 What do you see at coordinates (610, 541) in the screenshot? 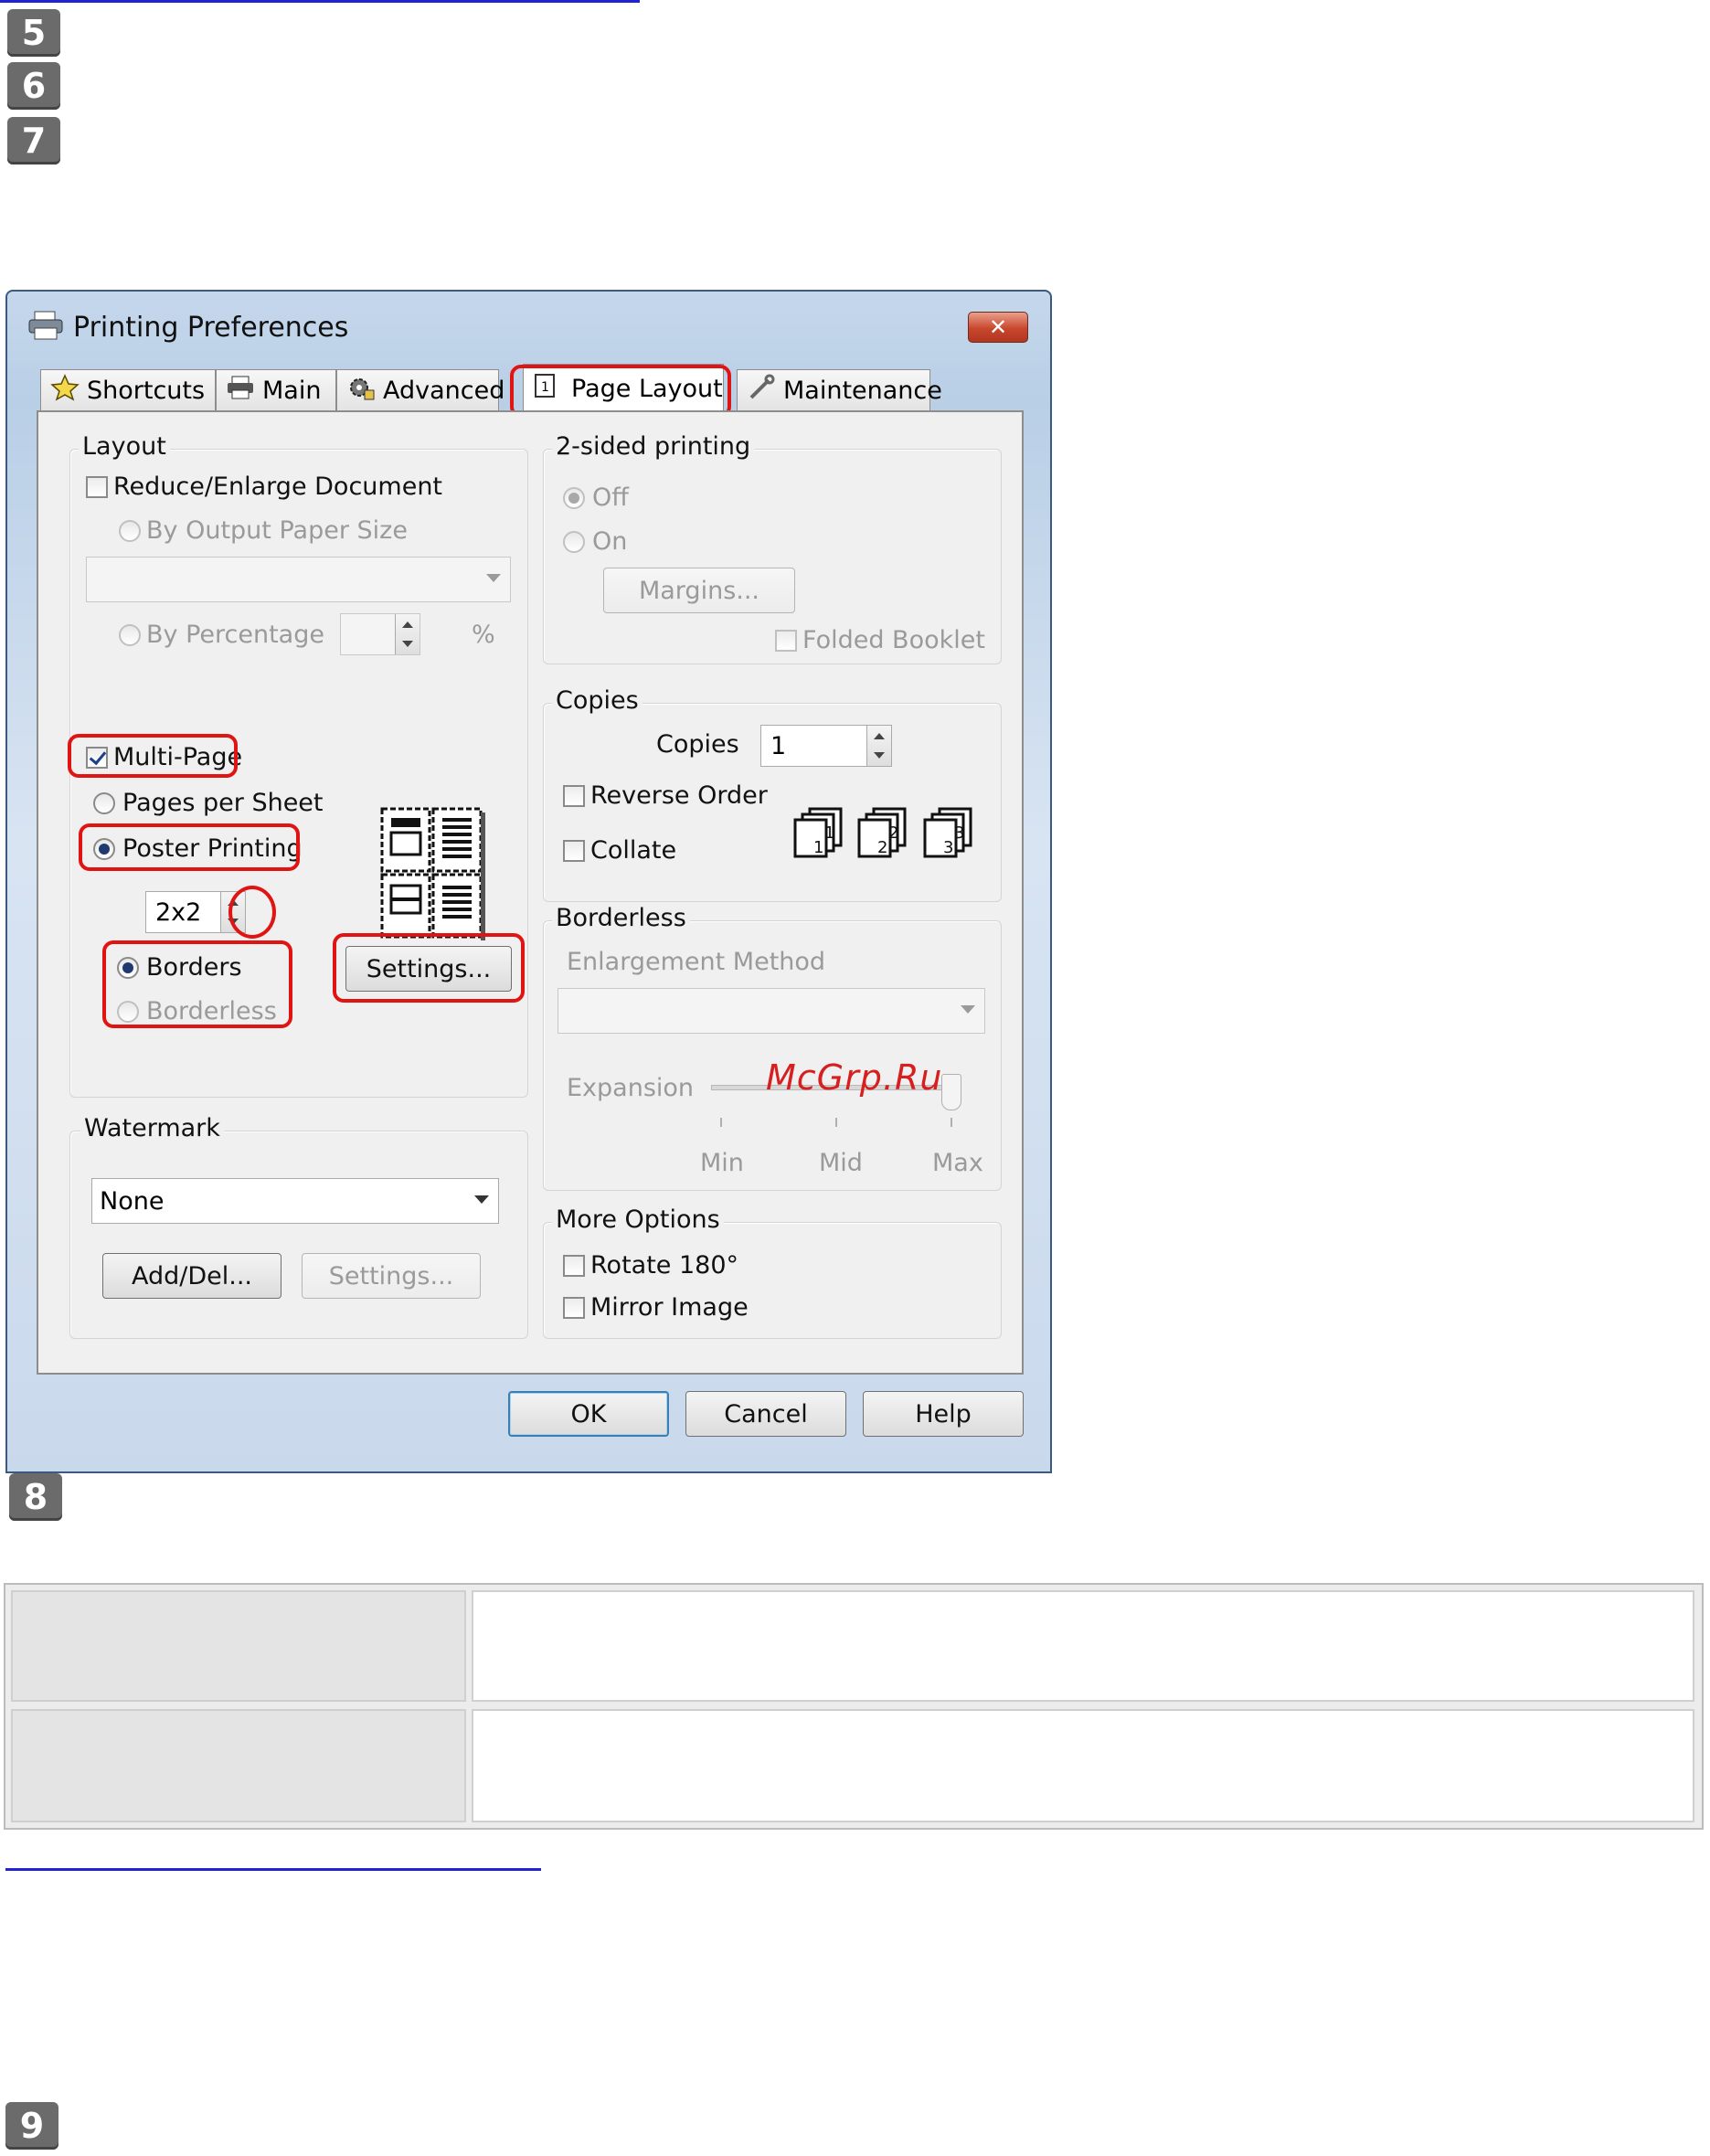
I see `two-sided-on-label: On` at bounding box center [610, 541].